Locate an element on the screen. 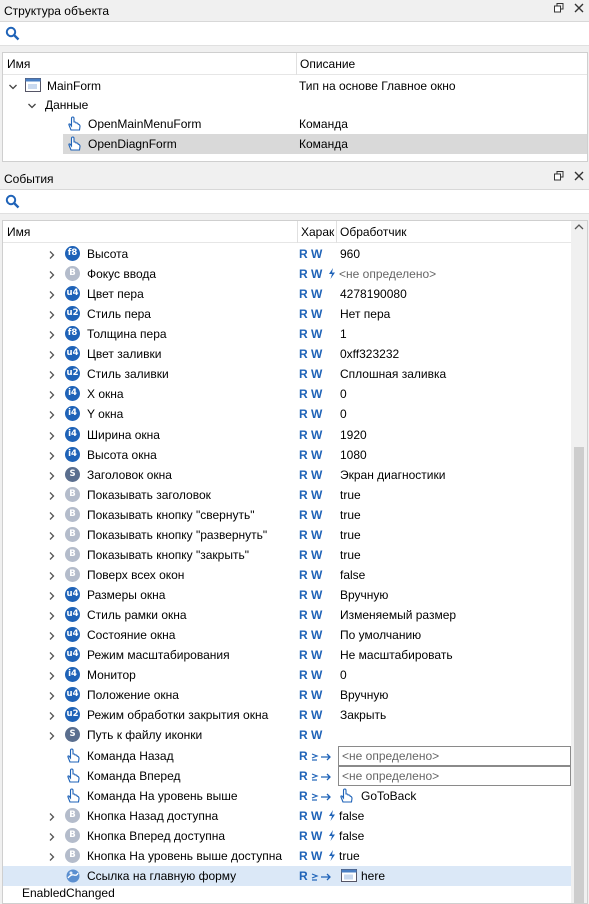 The width and height of the screenshot is (589, 904). event-row: u4 Цвет заливки R W 0xff323232 is located at coordinates (295, 354).